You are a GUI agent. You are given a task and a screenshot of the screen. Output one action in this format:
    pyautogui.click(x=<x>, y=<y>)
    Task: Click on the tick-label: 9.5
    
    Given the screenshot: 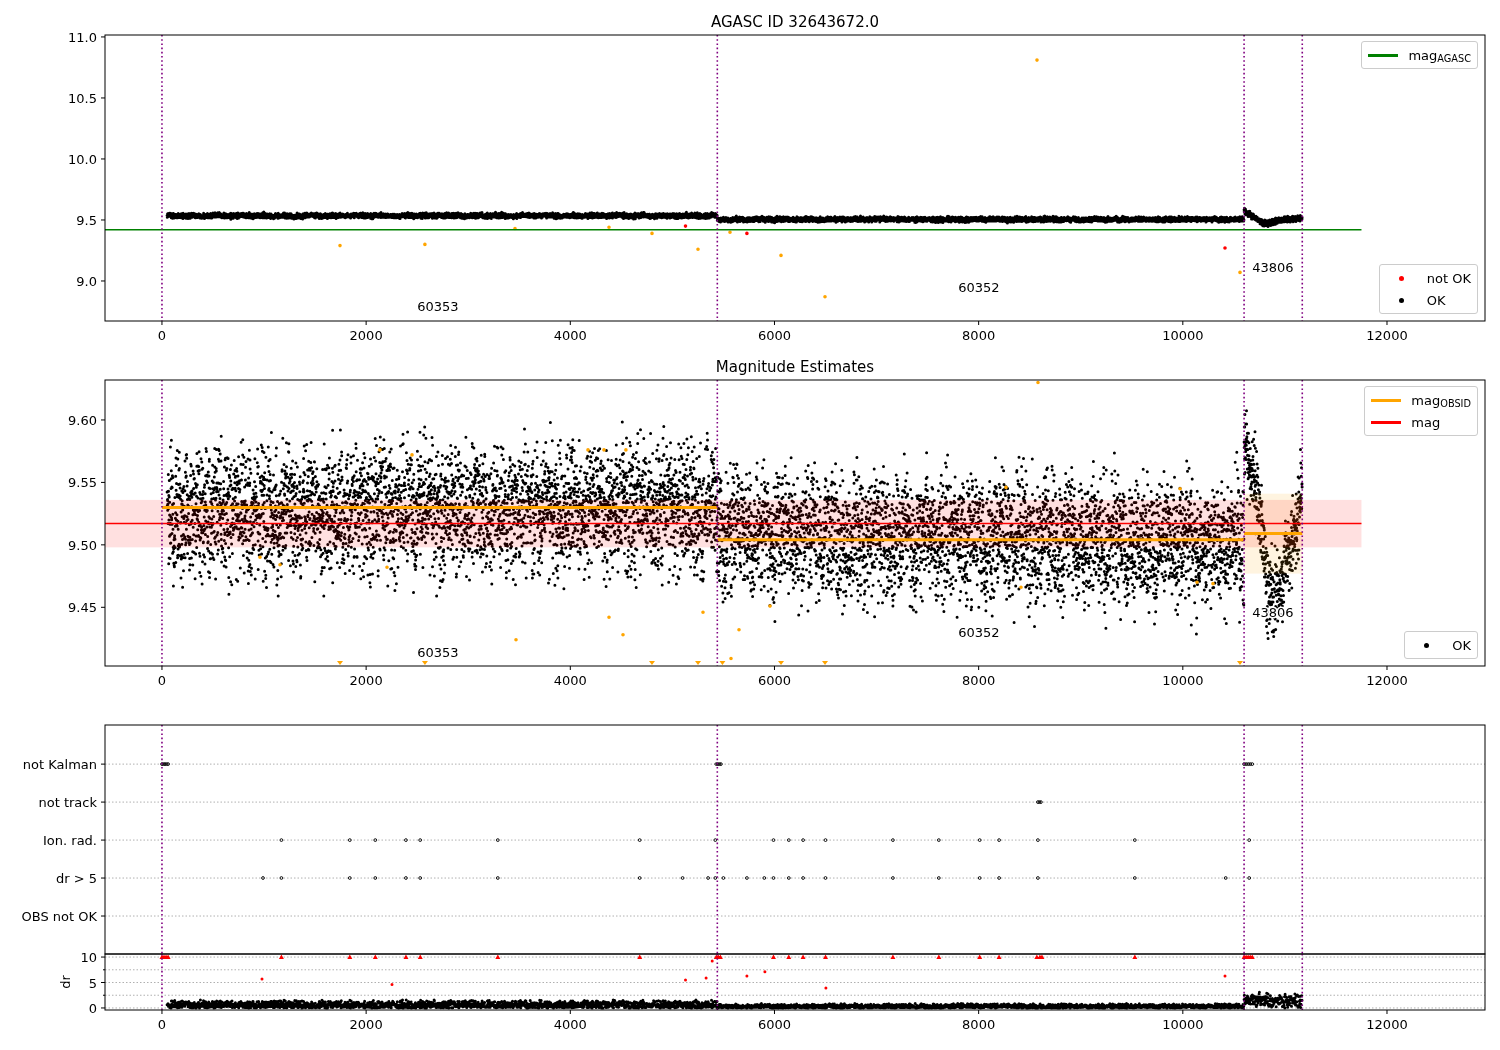 What is the action you would take?
    pyautogui.click(x=86, y=220)
    